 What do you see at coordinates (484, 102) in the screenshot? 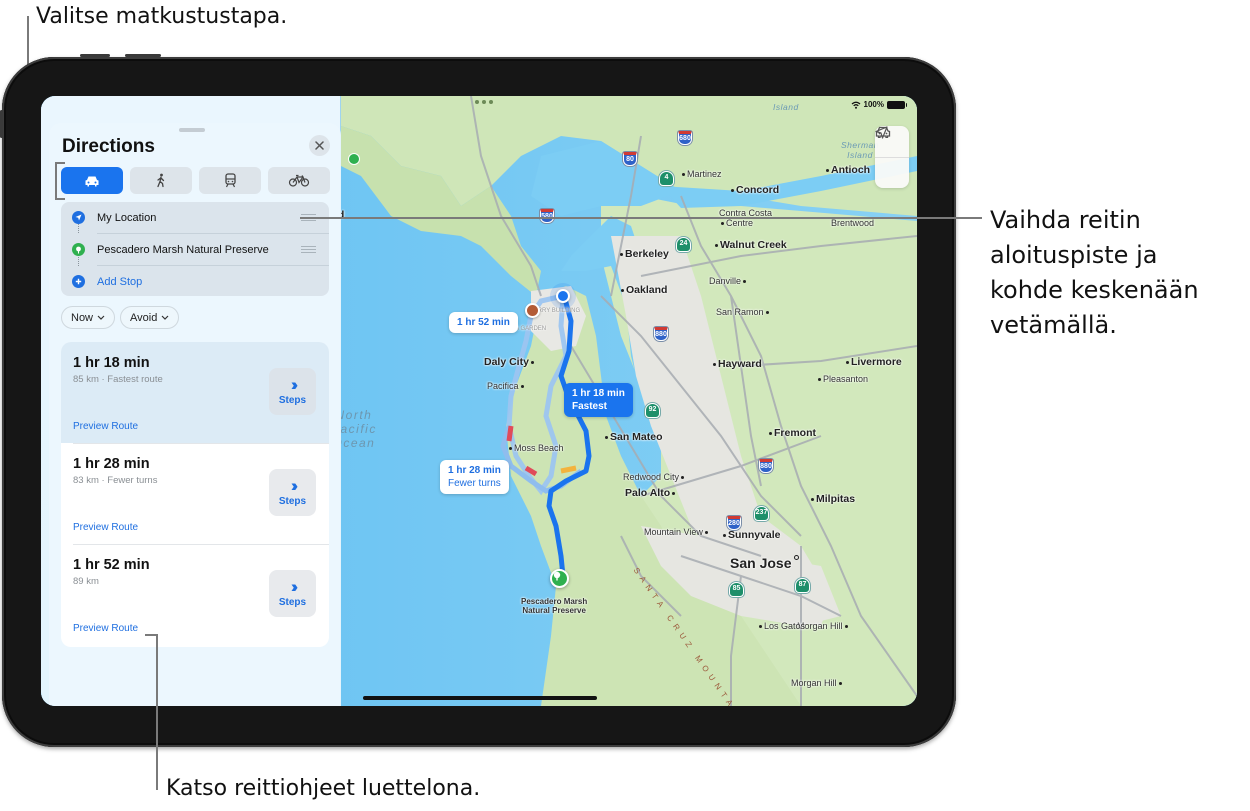
I see `multitasking-handle` at bounding box center [484, 102].